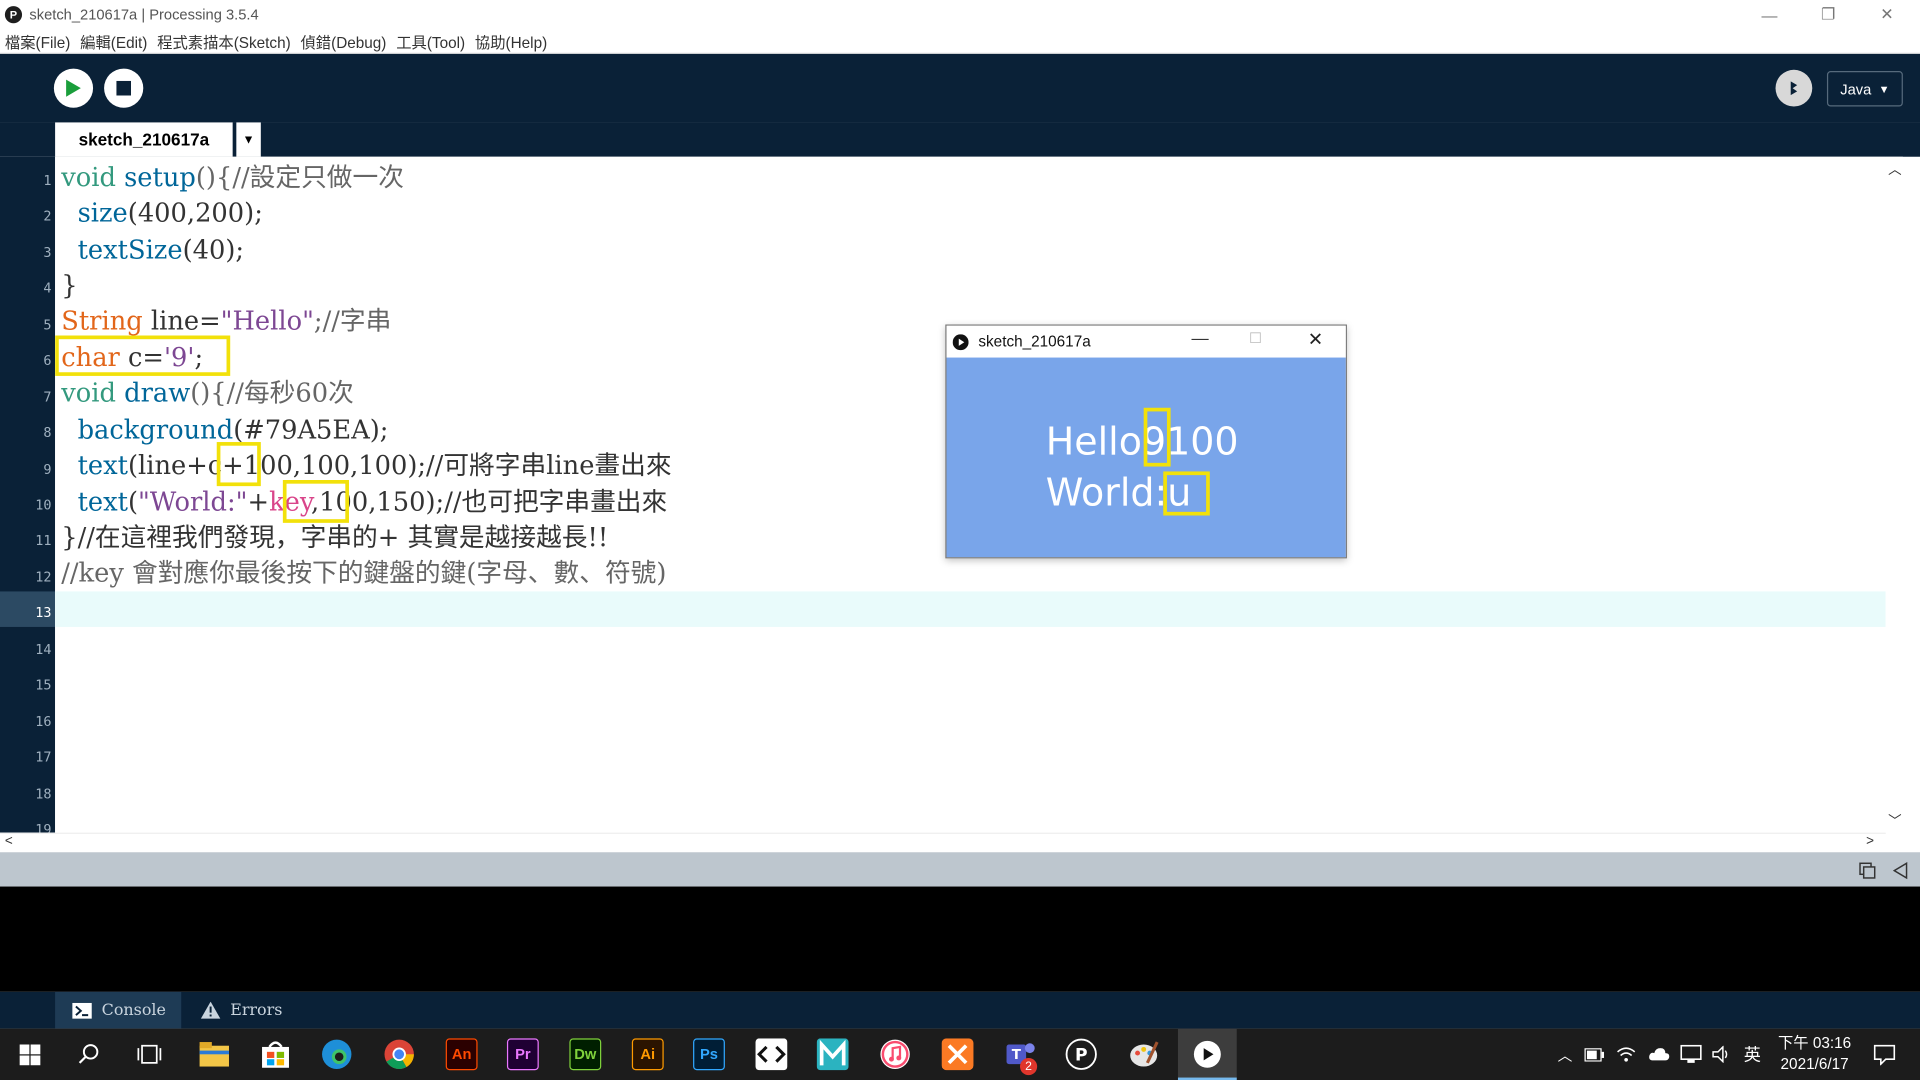 The height and width of the screenshot is (1080, 1920). I want to click on sketch-output-window: sketch_210617a — ☐ ✕ Hello9100 World:u, so click(1146, 441).